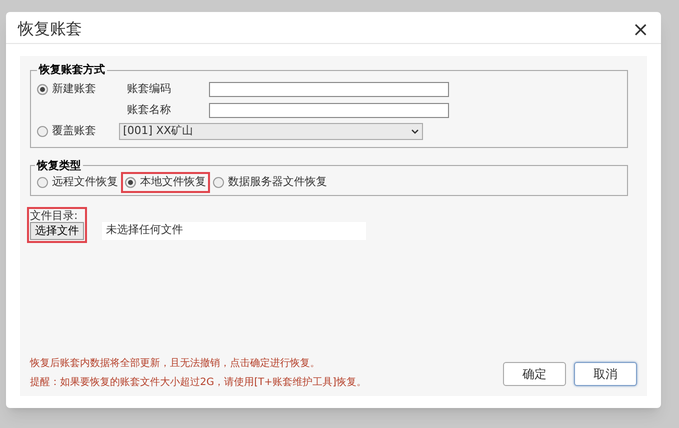  What do you see at coordinates (74, 131) in the screenshot?
I see `radio-label: 覆盖账套` at bounding box center [74, 131].